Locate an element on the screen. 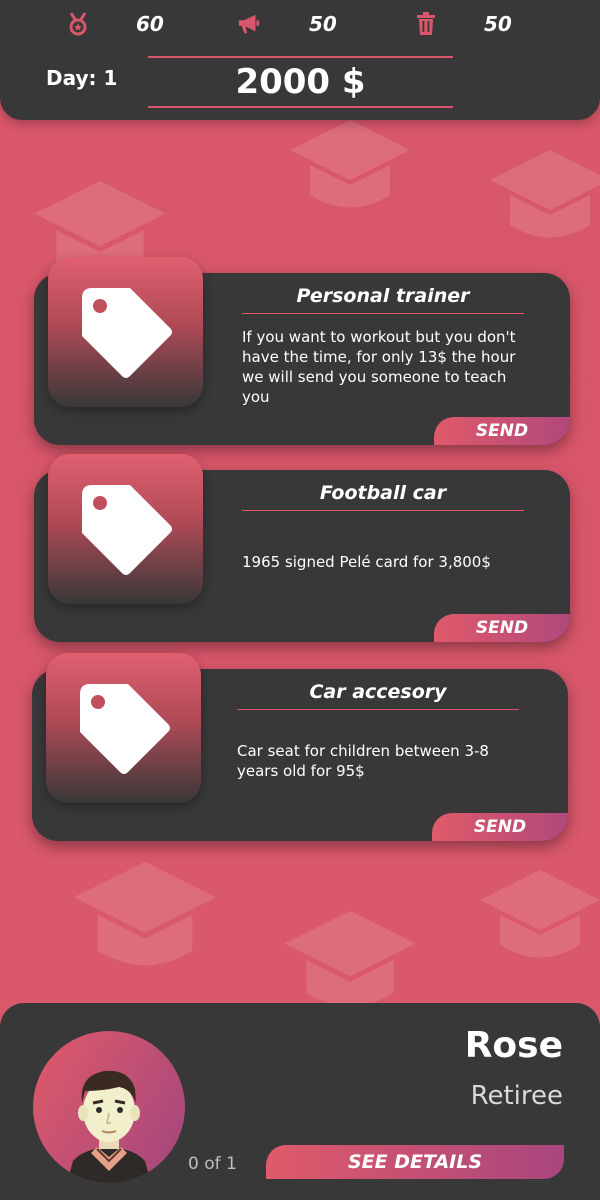 Image resolution: width=600 pixels, height=1200 pixels. day-counter: Day: 1 is located at coordinates (82, 78).